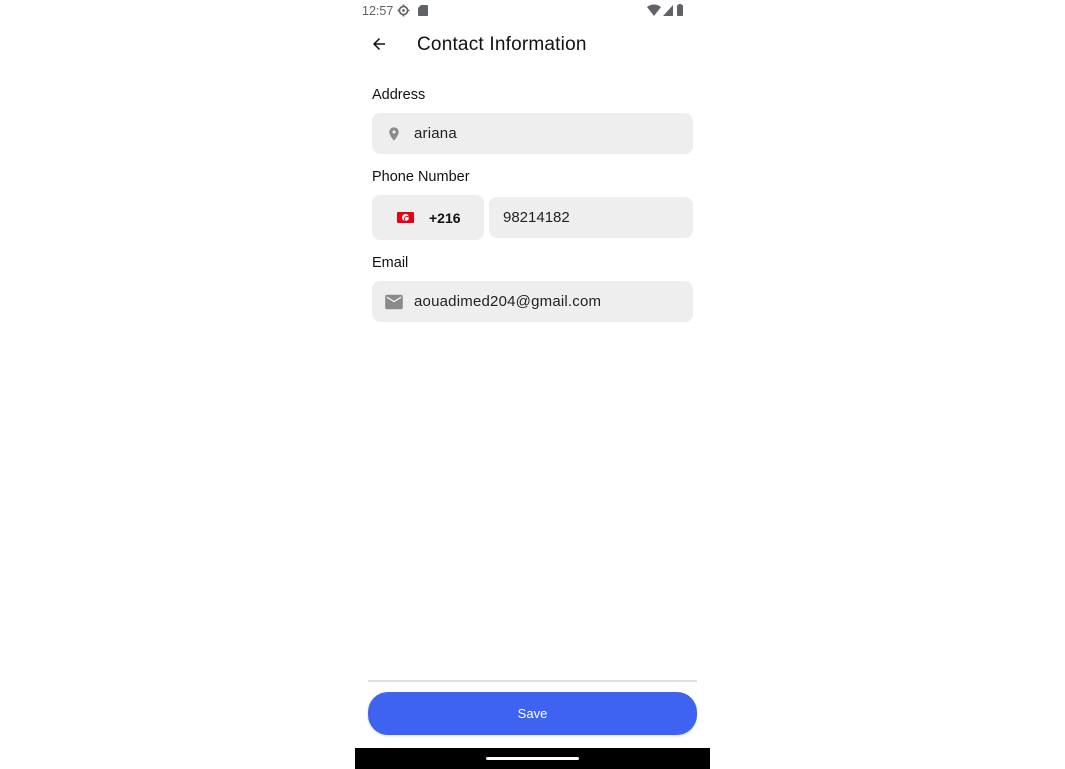 Image resolution: width=1065 pixels, height=769 pixels. What do you see at coordinates (423, 10) in the screenshot?
I see `sd-card-icon` at bounding box center [423, 10].